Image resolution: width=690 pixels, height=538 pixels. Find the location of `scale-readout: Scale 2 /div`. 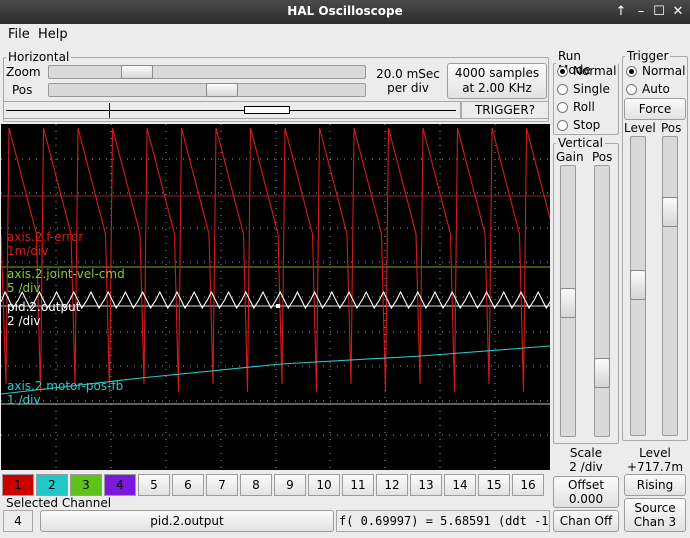

scale-readout: Scale 2 /div is located at coordinates (586, 460).